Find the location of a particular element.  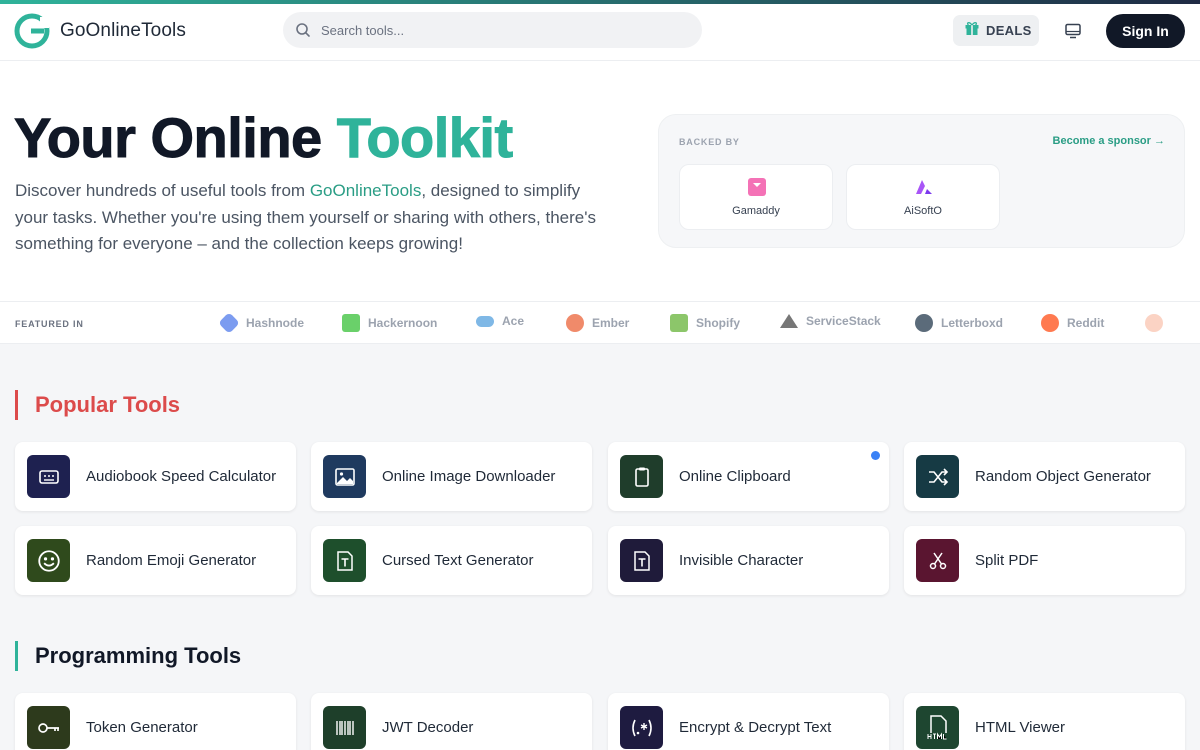

featured-item: ServiceStack is located at coordinates (830, 321).